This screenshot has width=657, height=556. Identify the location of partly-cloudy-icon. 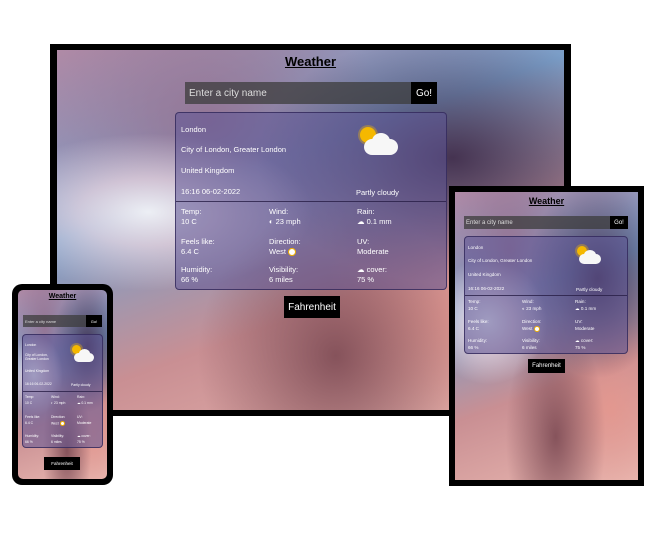
(589, 255).